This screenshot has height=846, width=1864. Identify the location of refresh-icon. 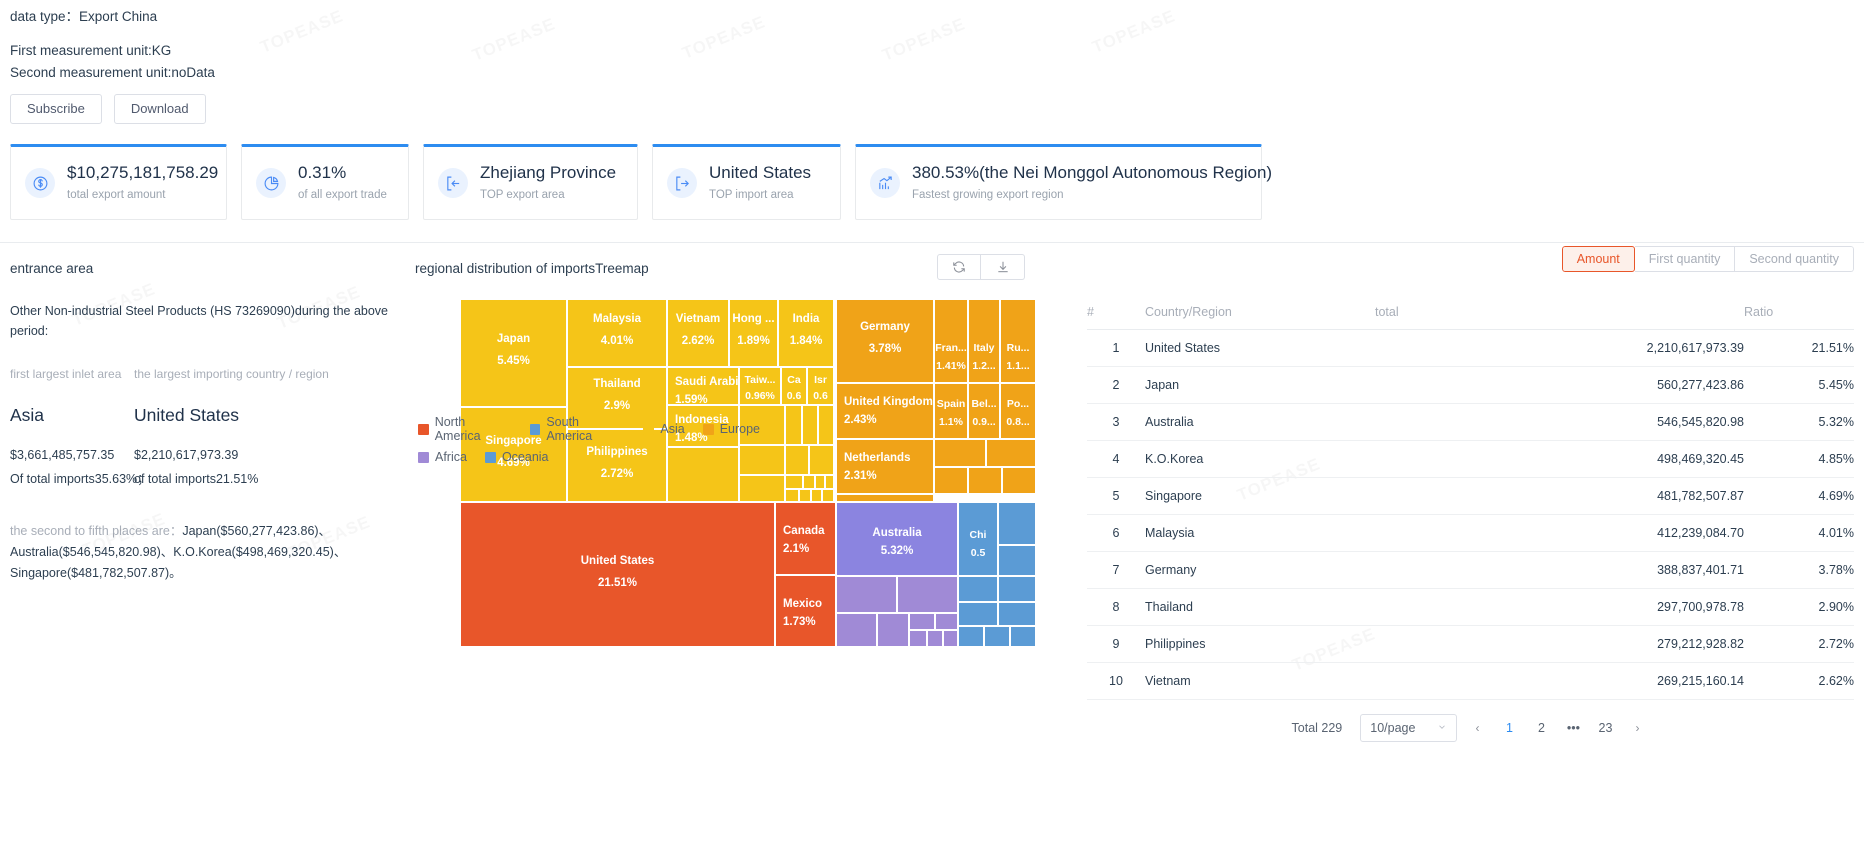
(959, 267).